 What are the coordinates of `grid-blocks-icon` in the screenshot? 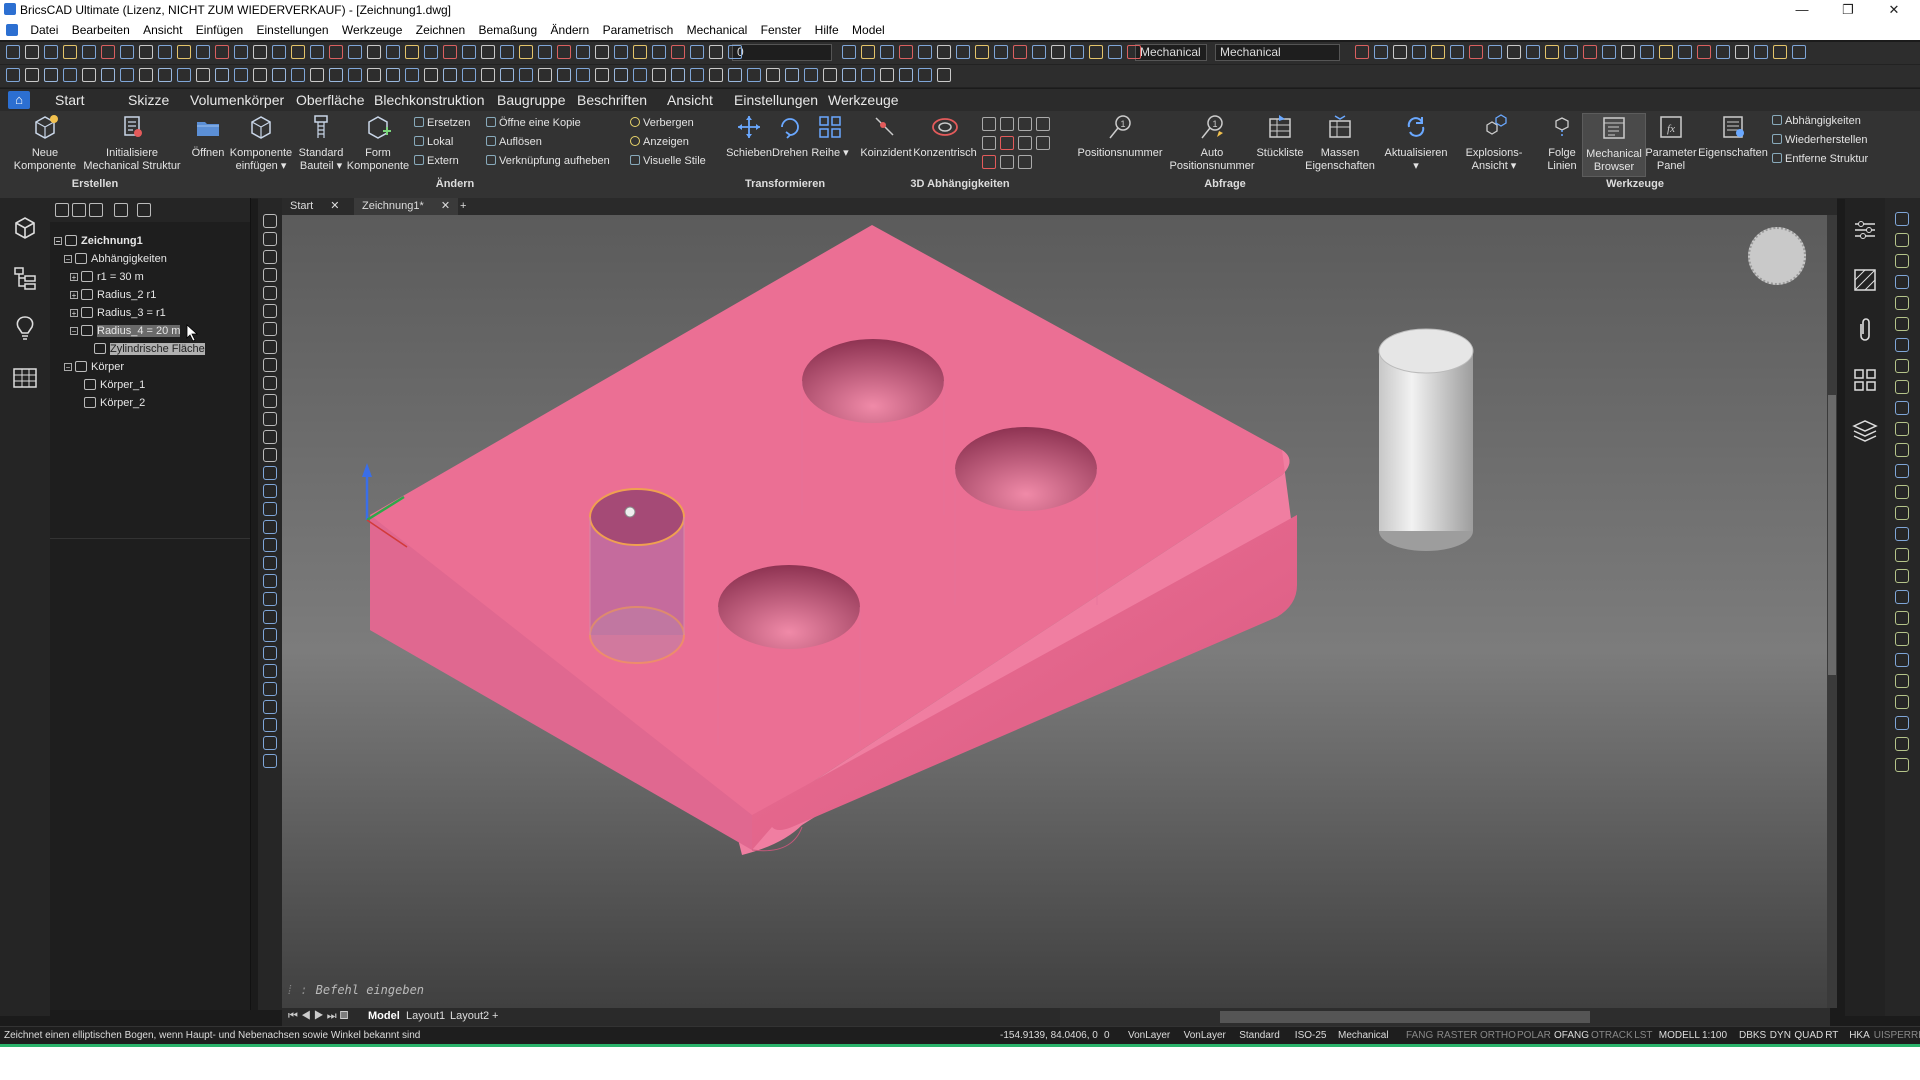 It's located at (1865, 380).